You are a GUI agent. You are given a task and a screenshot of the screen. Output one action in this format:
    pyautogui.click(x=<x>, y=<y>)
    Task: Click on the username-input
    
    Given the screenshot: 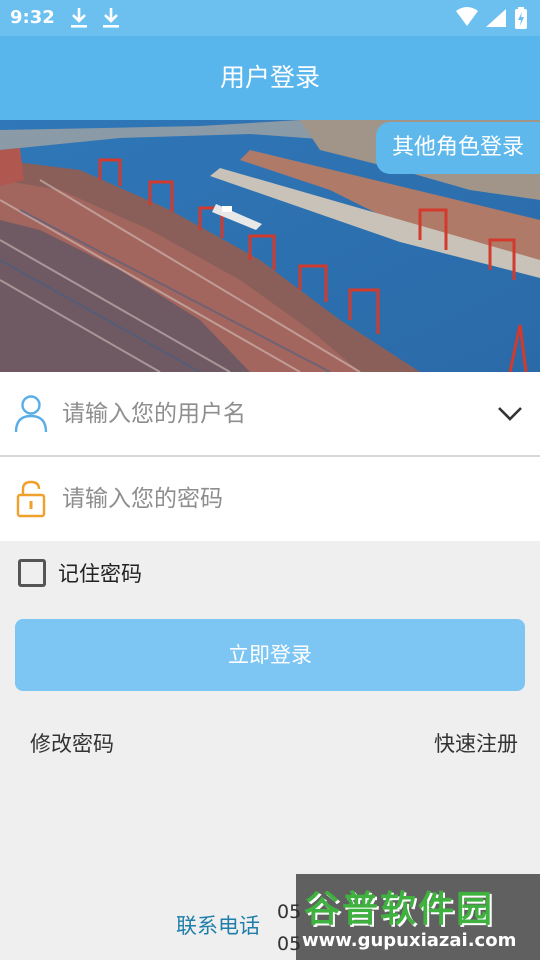 What is the action you would take?
    pyautogui.click(x=272, y=414)
    